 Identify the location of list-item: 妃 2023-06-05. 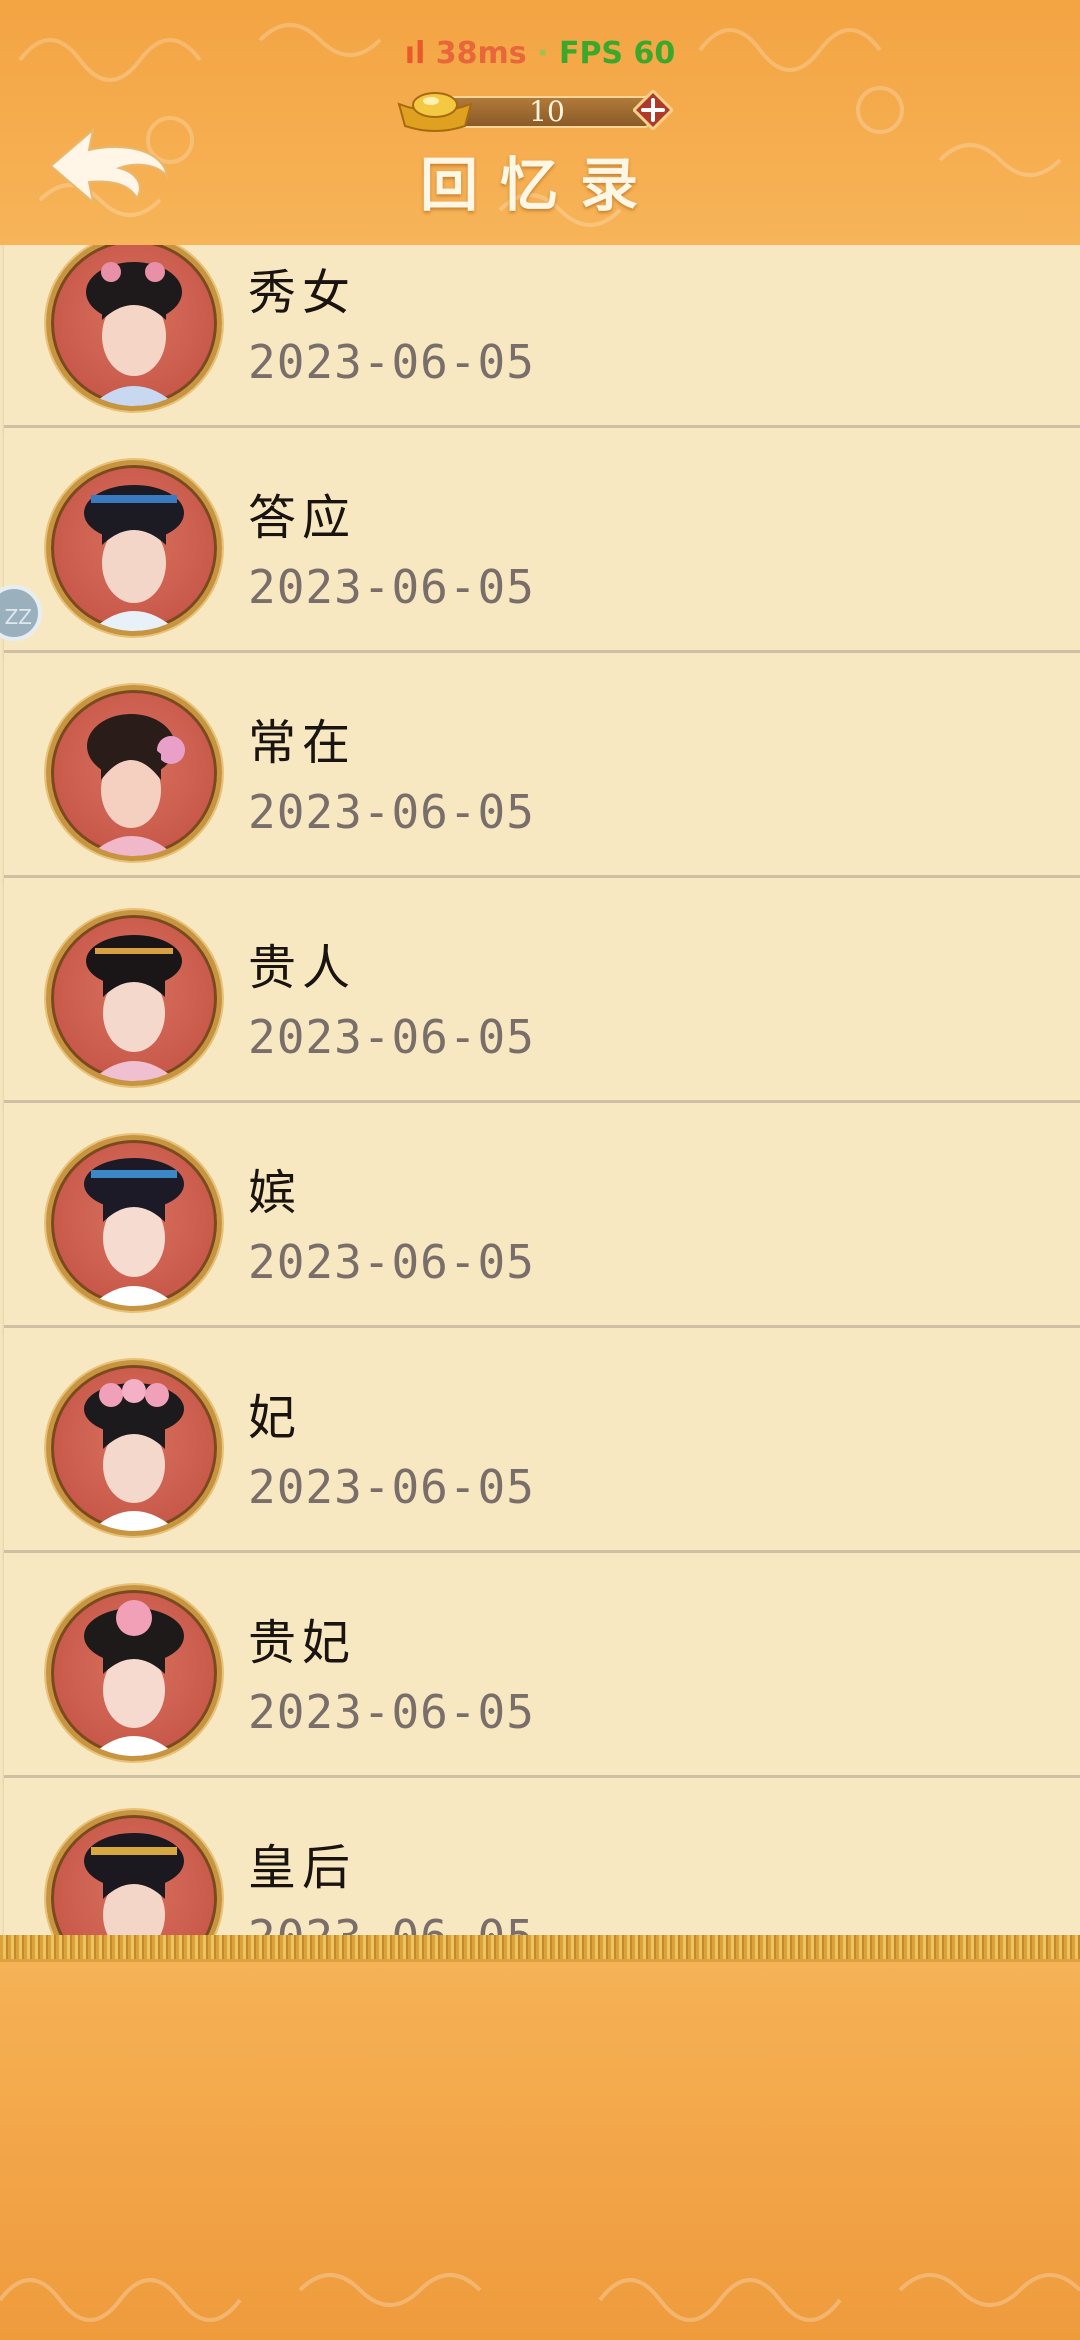
(542, 1441).